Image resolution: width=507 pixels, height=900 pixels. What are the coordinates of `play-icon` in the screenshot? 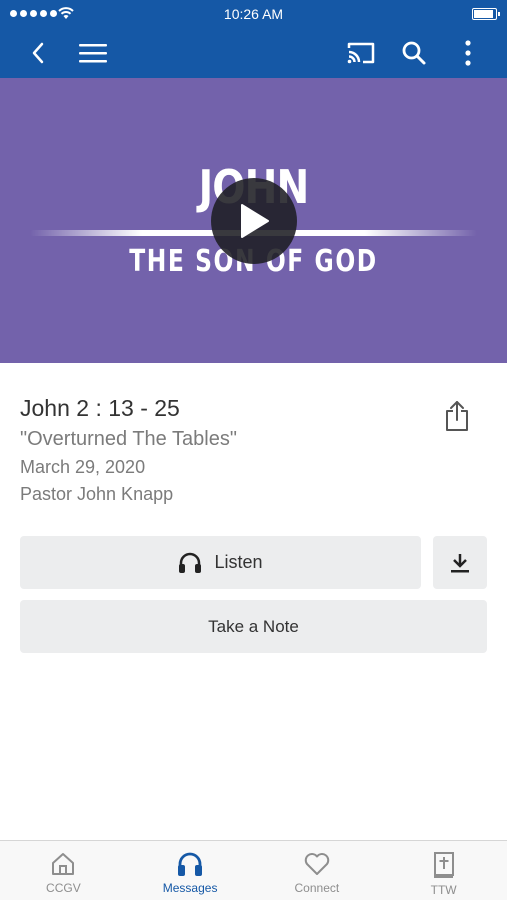 It's located at (255, 221).